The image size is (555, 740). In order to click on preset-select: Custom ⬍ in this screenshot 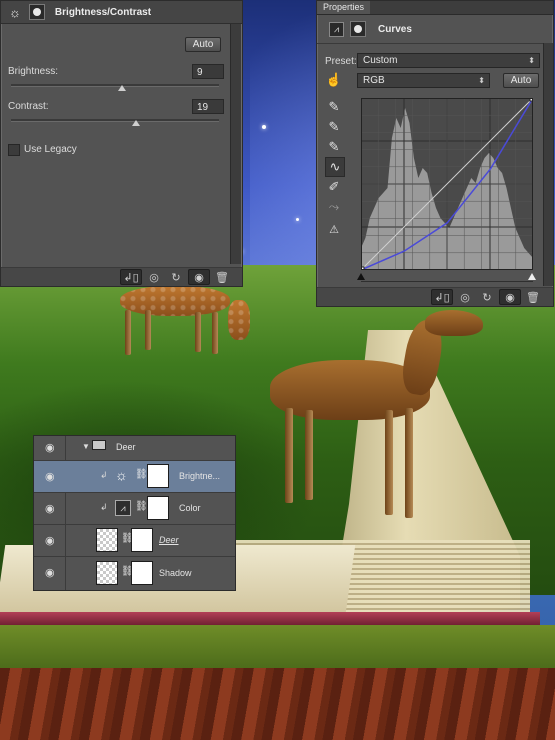, I will do `click(448, 60)`.